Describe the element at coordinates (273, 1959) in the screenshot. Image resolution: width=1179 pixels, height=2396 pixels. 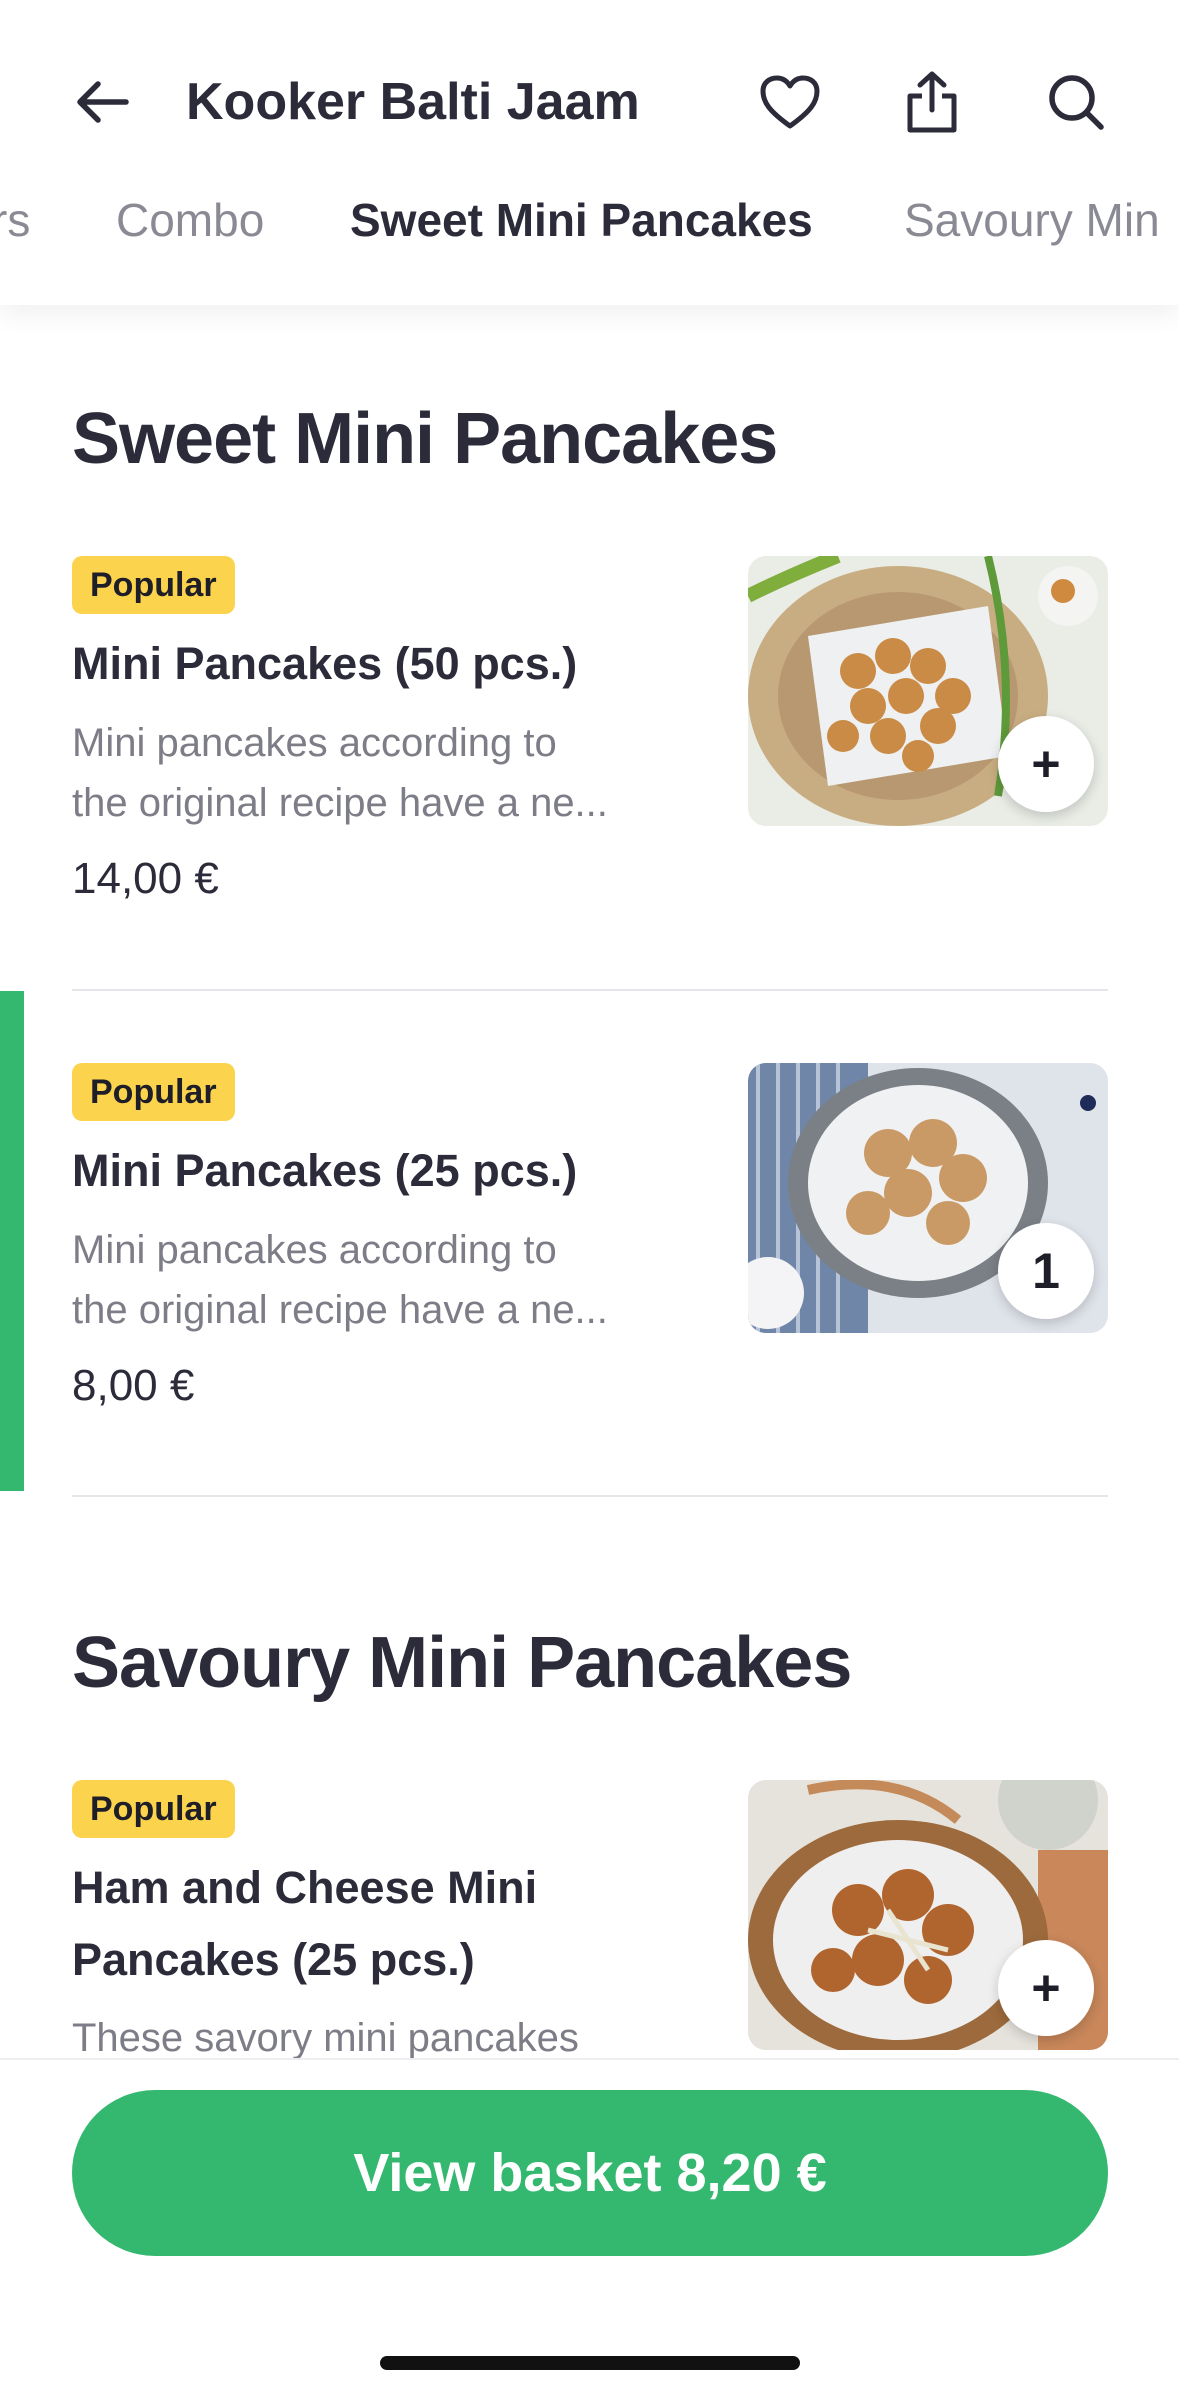
I see `item-name-line: Pancakes (25 pcs.)` at that location.